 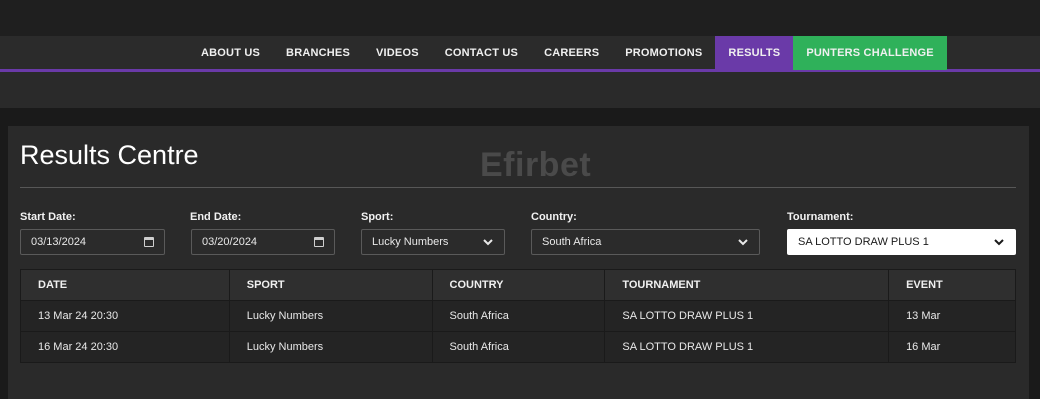 I want to click on nav-item-branches: BRANCHES, so click(x=318, y=53).